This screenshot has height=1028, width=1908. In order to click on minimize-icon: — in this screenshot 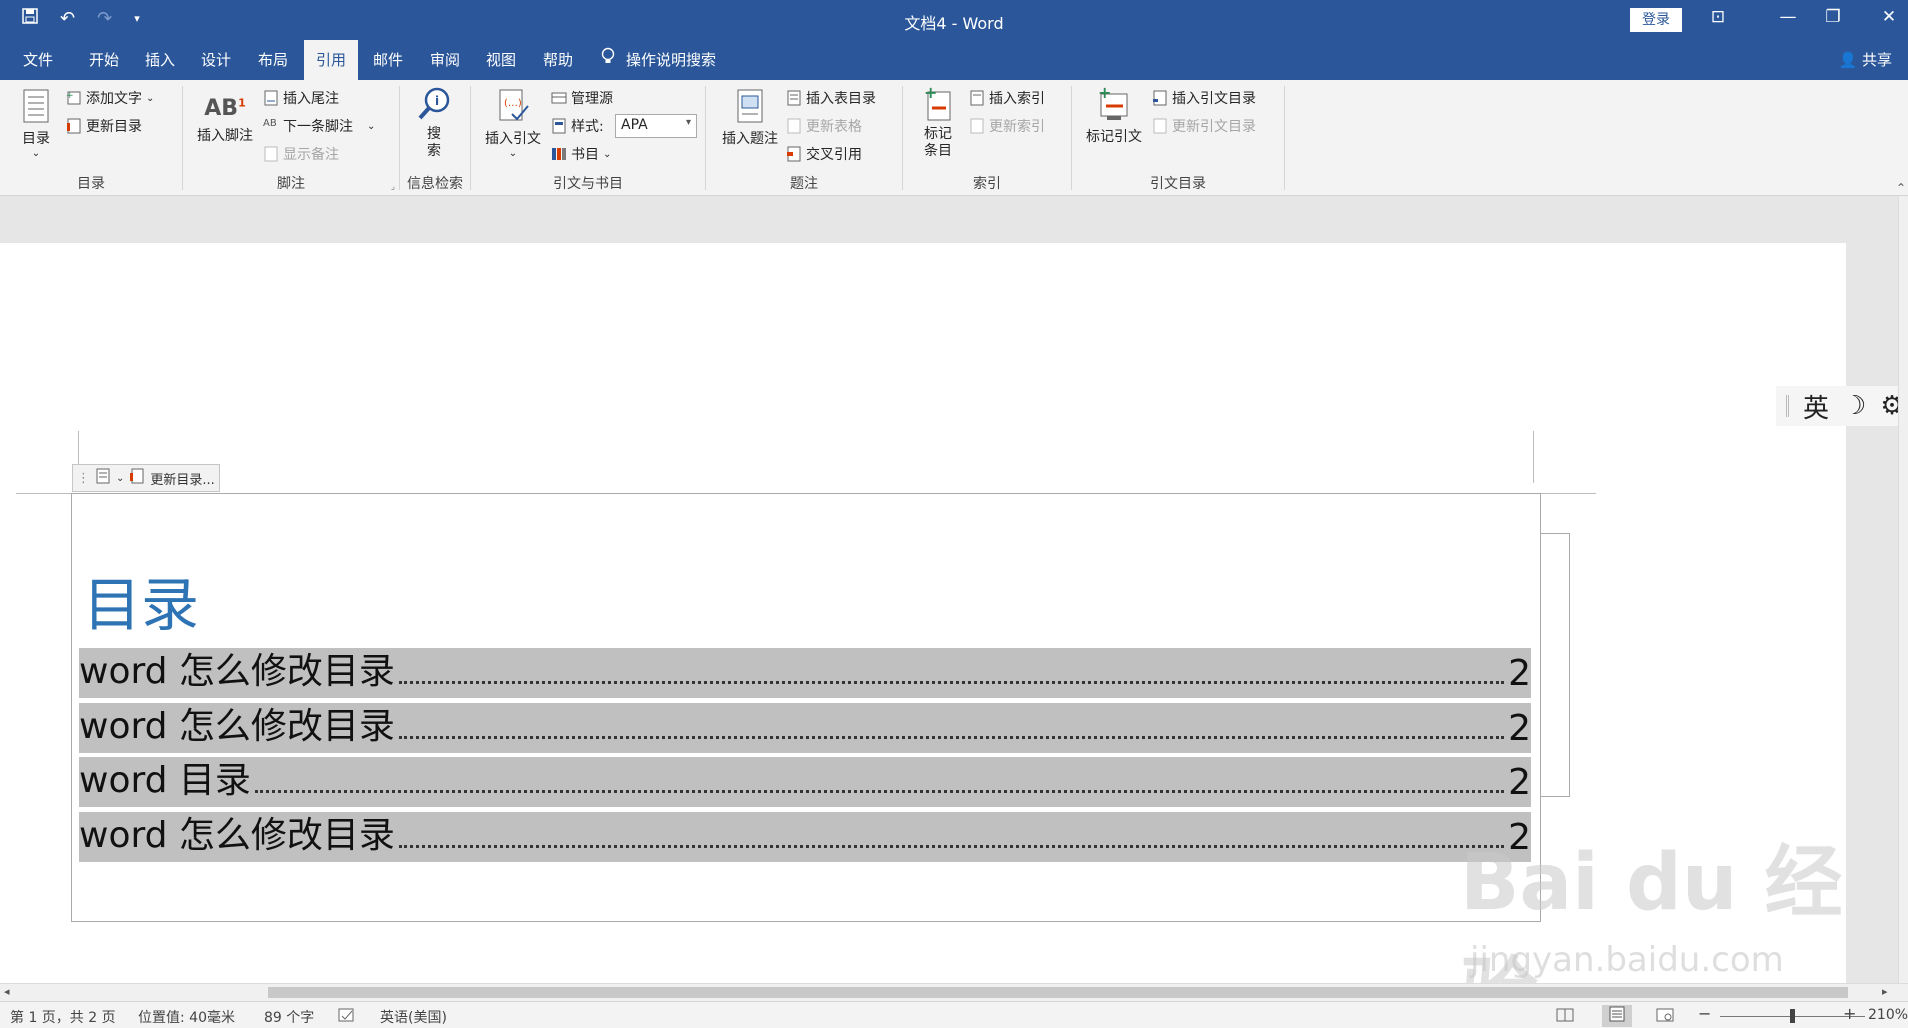, I will do `click(1788, 17)`.